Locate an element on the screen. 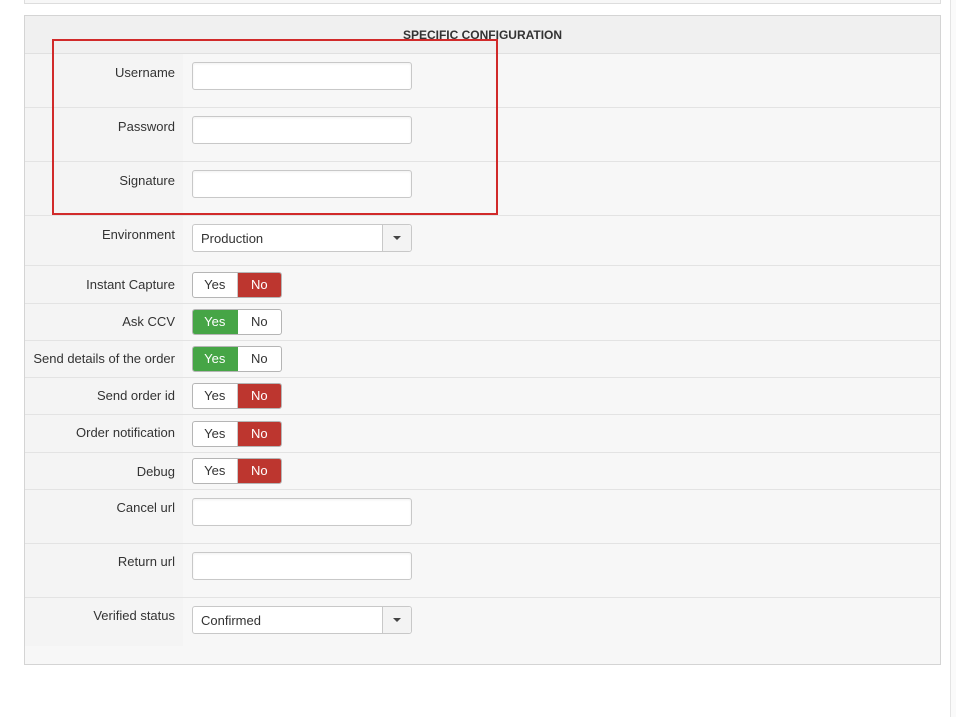  cancel-url-input is located at coordinates (302, 512).